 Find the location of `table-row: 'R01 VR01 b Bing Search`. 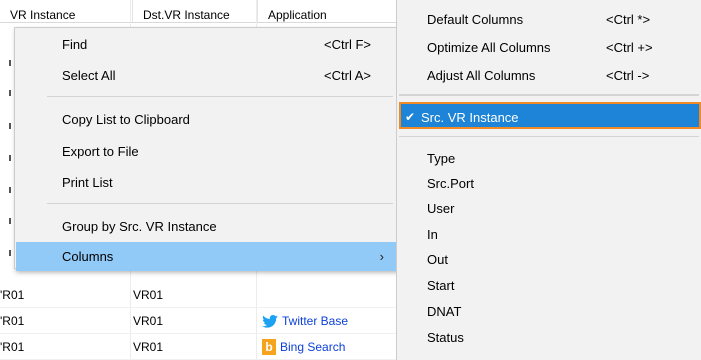

table-row: 'R01 VR01 b Bing Search is located at coordinates (206, 347).